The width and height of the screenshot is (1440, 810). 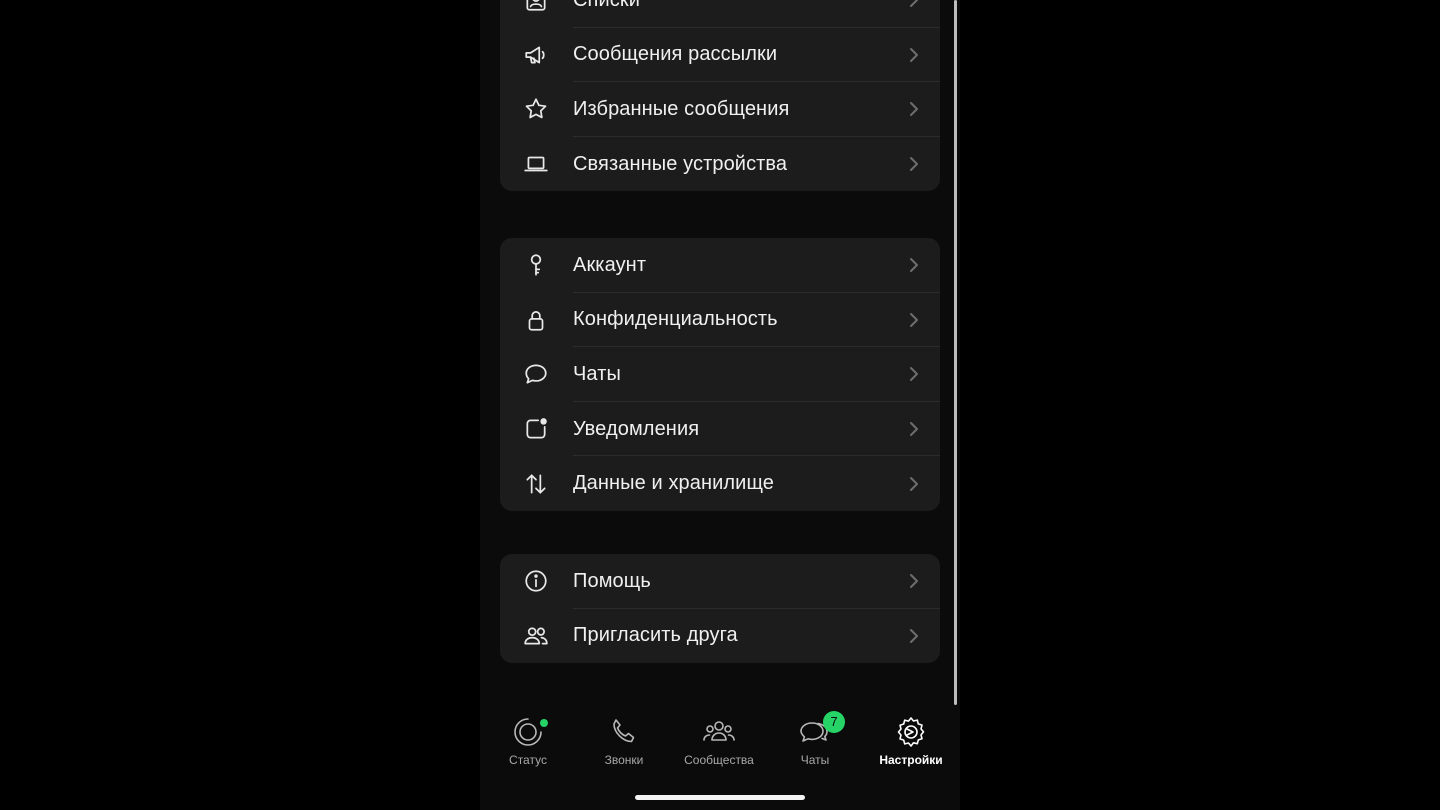 What do you see at coordinates (673, 483) in the screenshot?
I see `row-label: Данные и хранилище` at bounding box center [673, 483].